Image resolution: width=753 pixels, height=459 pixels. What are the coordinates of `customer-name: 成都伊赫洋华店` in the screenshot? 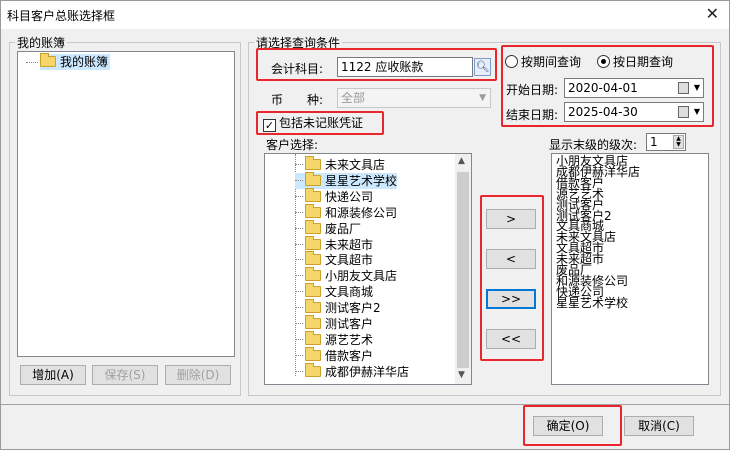 It's located at (367, 371).